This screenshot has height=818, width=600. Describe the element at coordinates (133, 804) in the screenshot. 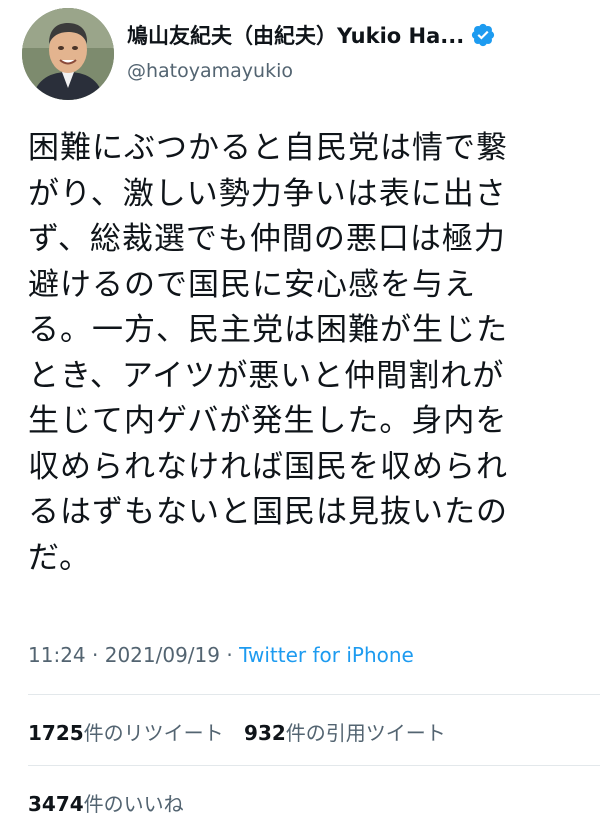

I see `likes-label: 件のいいね` at that location.